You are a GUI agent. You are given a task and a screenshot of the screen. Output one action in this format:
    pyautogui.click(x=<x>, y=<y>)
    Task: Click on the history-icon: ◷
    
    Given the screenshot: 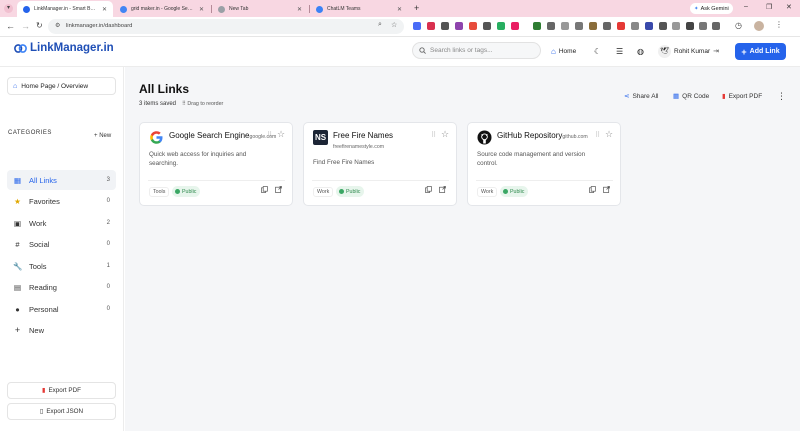 What is the action you would take?
    pyautogui.click(x=738, y=25)
    